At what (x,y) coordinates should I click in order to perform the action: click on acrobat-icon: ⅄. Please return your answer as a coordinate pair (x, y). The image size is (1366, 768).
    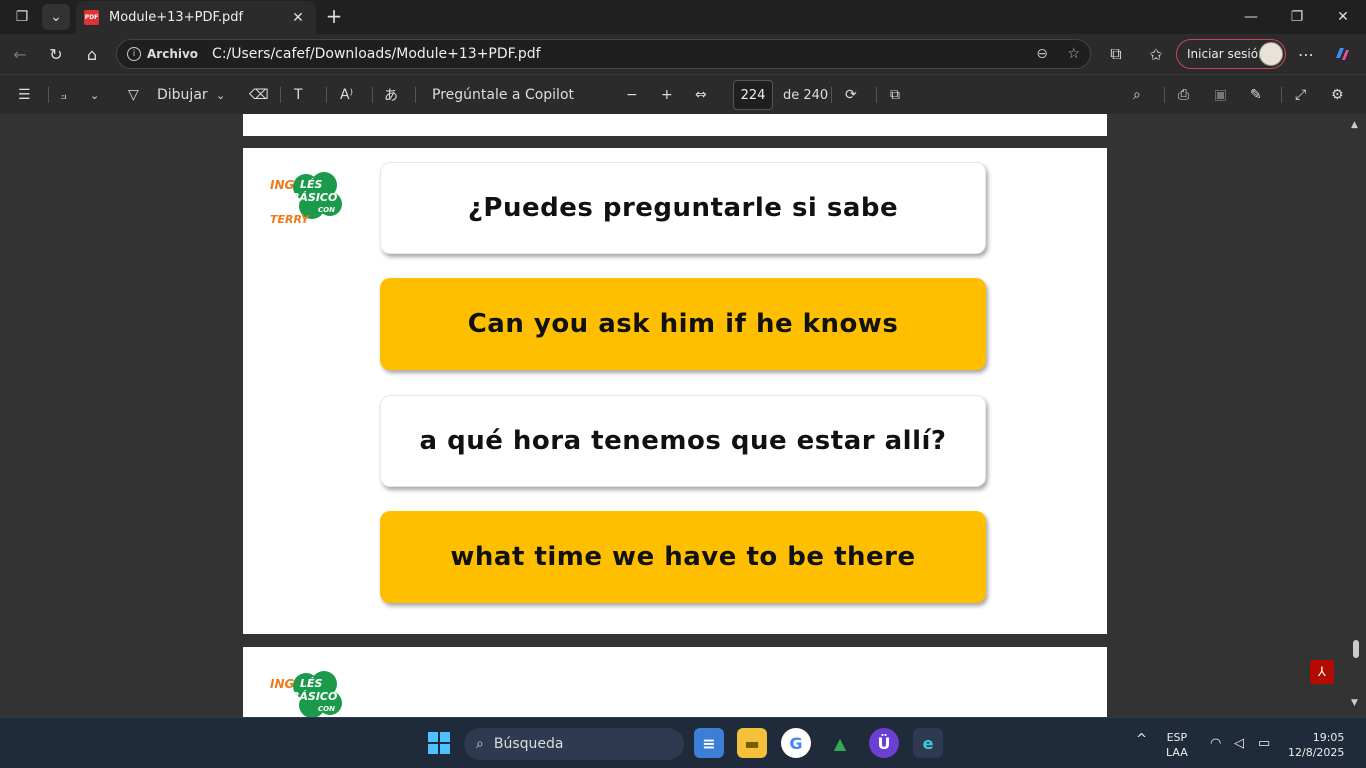
    Looking at the image, I should click on (1322, 672).